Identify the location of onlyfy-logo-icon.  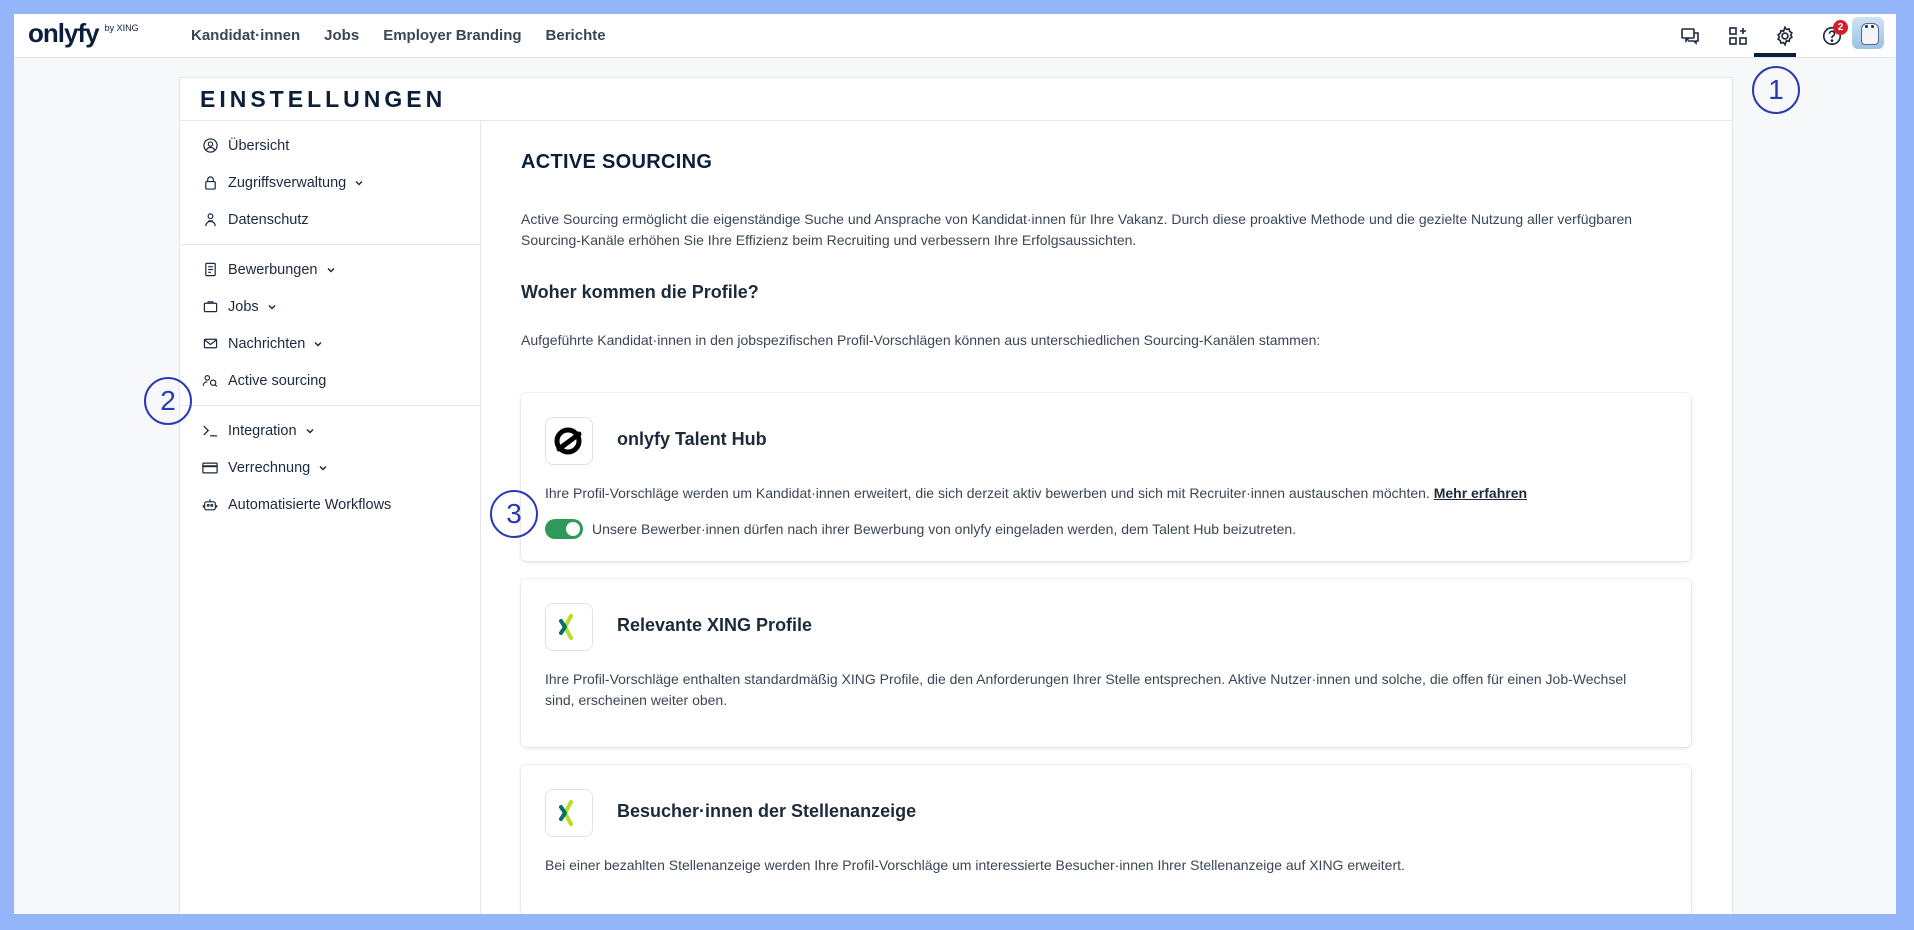
(569, 441).